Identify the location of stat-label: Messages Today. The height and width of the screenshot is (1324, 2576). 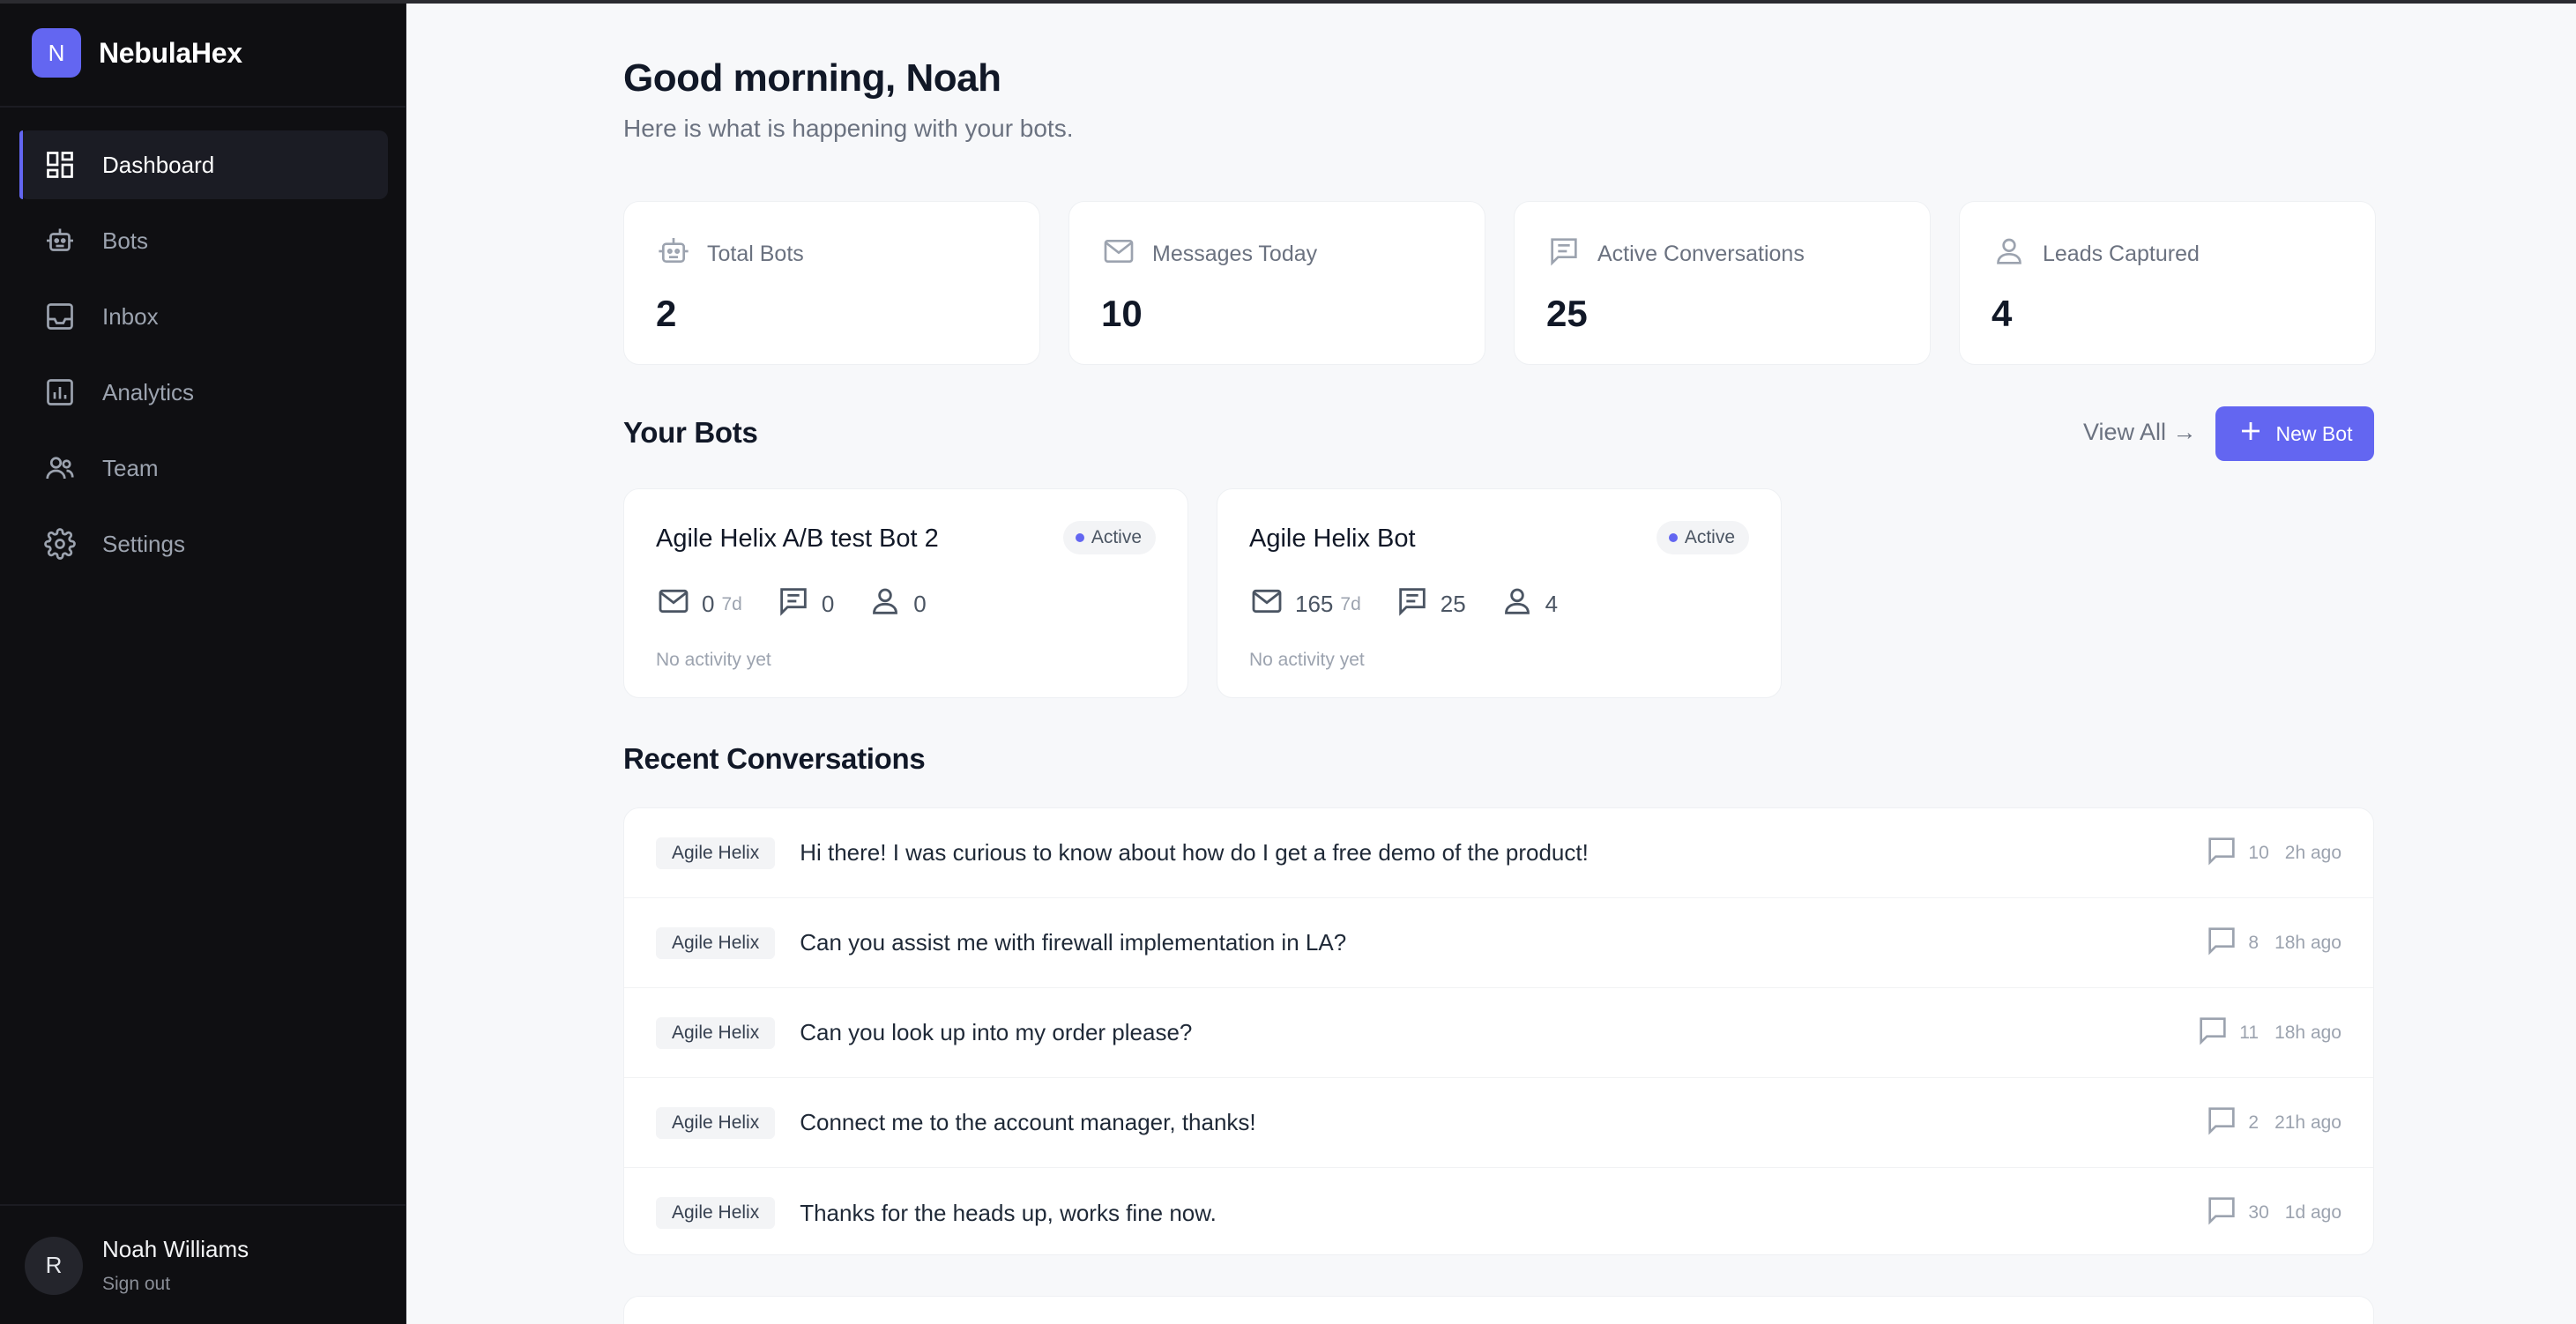
(1235, 254).